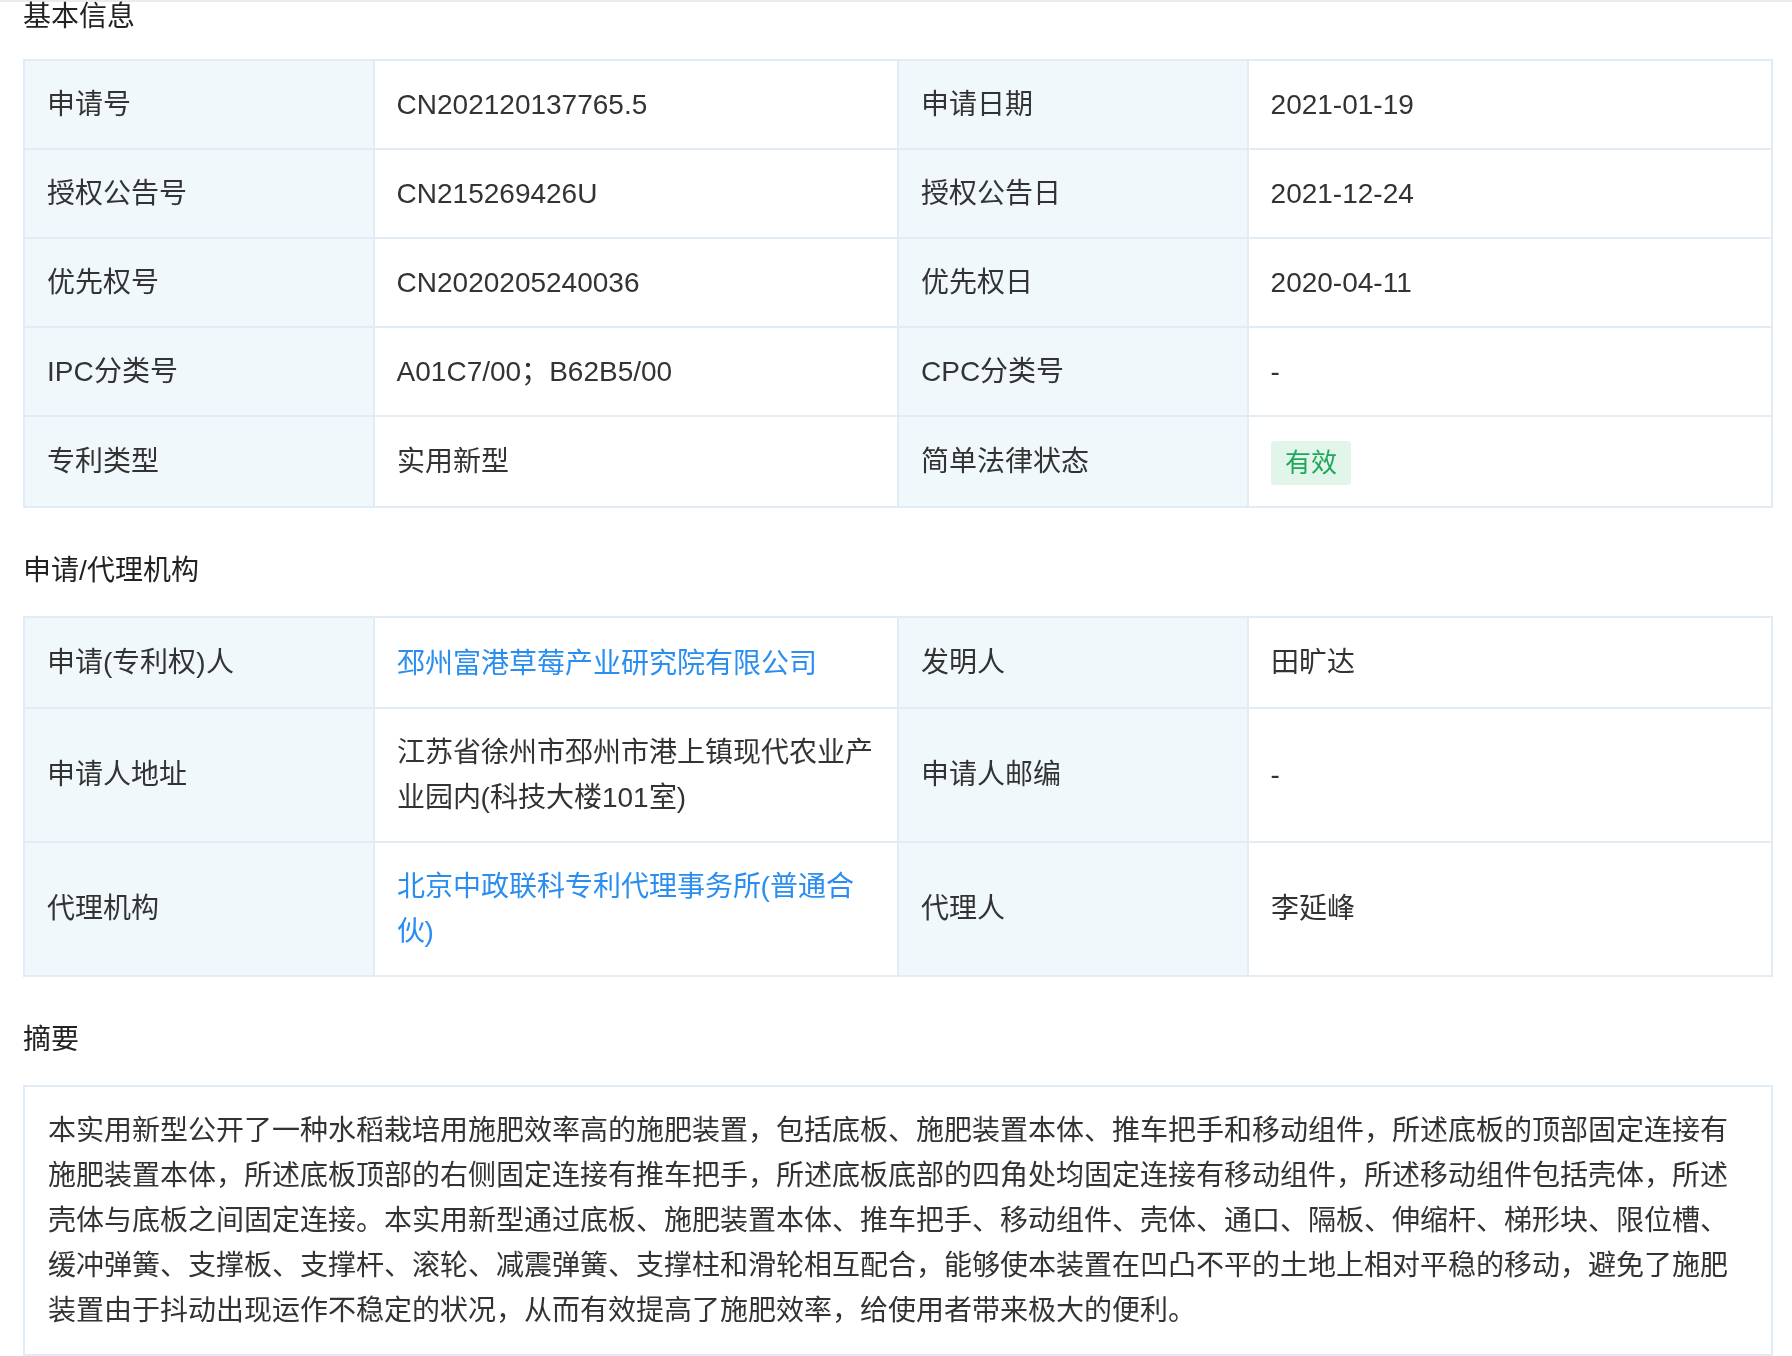 The image size is (1792, 1356). Describe the element at coordinates (199, 371) in the screenshot. I see `field-label: IPC分类号` at that location.